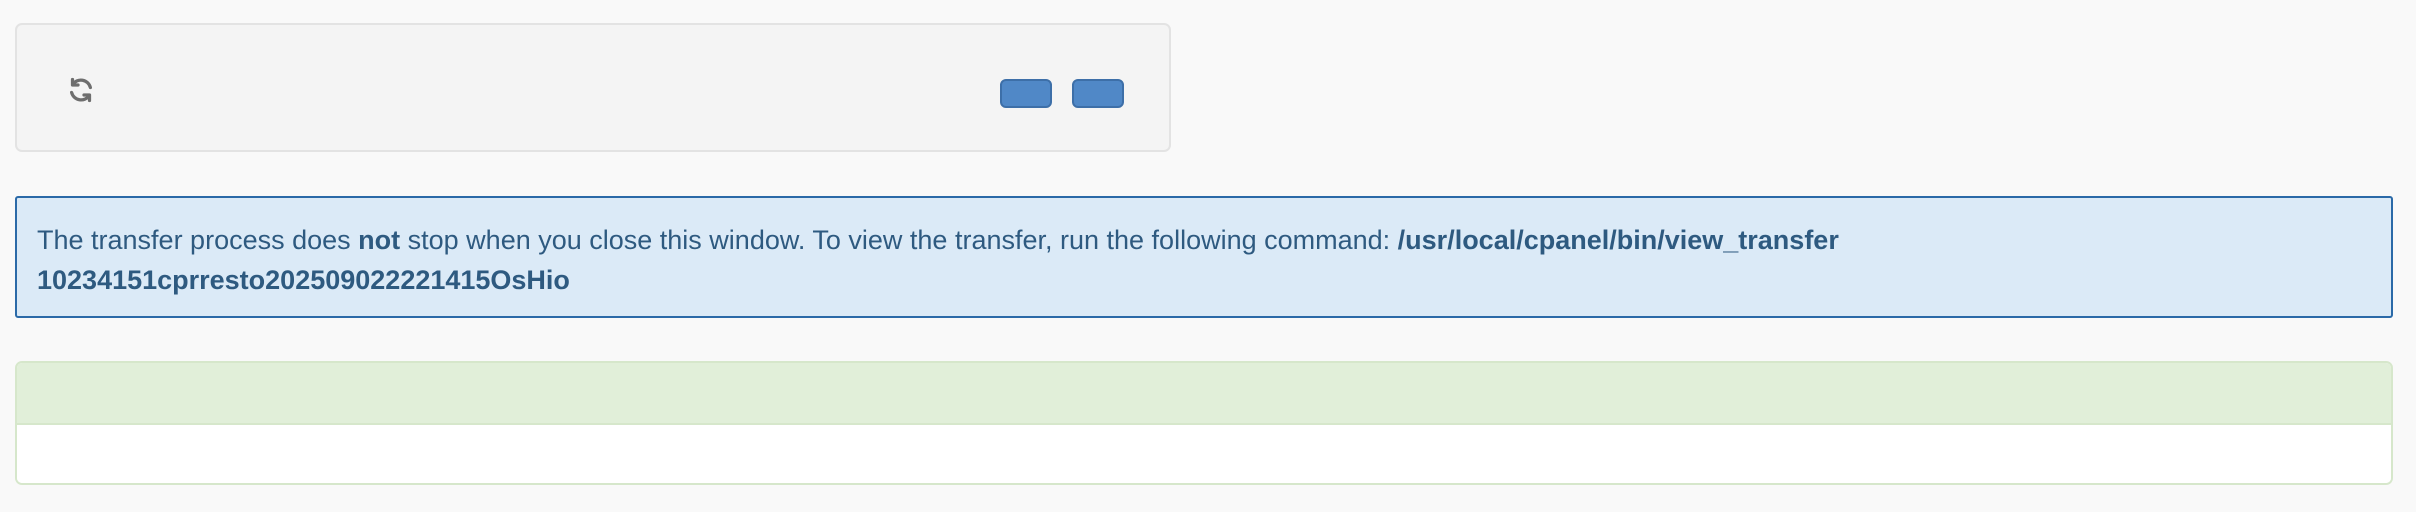 The width and height of the screenshot is (2416, 512). Describe the element at coordinates (1618, 240) in the screenshot. I see `view-transfer-command: /usr/local/cpanel/bin/view_transfer` at that location.